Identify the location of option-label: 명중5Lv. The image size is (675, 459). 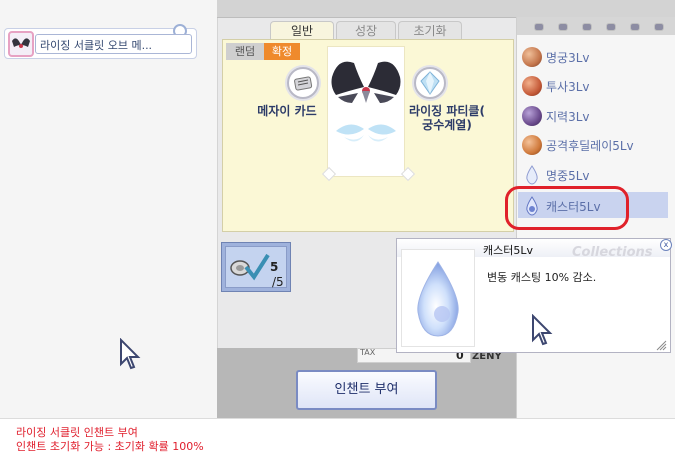
(568, 176).